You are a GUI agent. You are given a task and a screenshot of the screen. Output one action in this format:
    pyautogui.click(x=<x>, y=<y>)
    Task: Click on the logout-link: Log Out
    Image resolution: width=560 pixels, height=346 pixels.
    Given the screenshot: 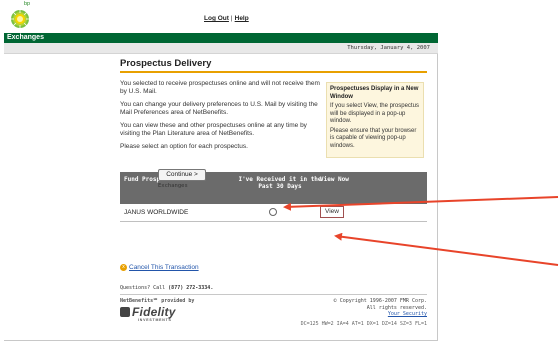 What is the action you would take?
    pyautogui.click(x=216, y=18)
    